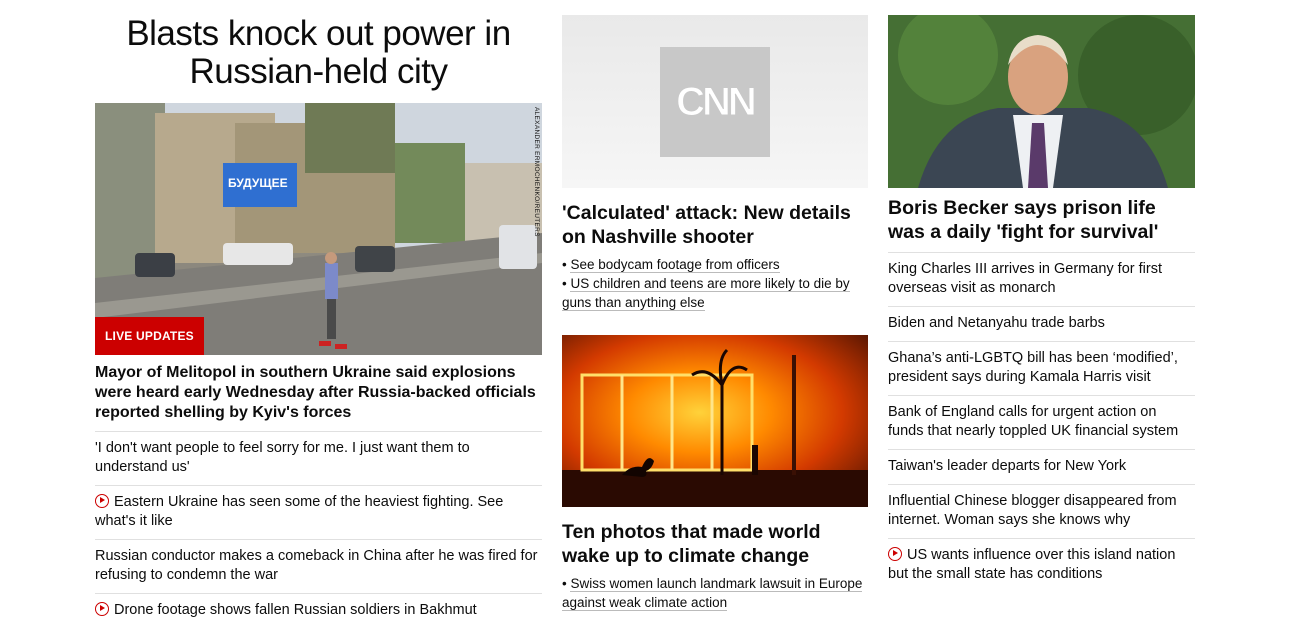  I want to click on portrait-illustration, so click(1041, 101).